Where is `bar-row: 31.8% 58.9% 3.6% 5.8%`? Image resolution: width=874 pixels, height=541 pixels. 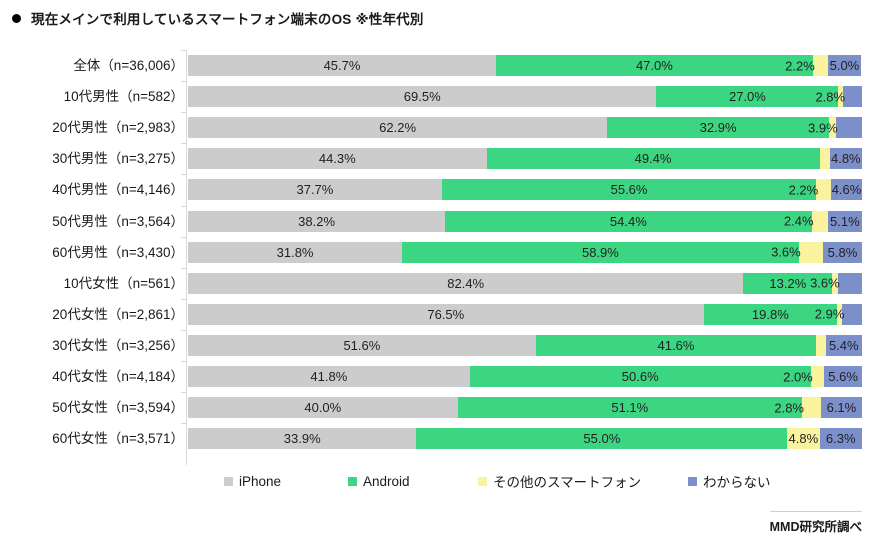
bar-row: 31.8% 58.9% 3.6% 5.8% is located at coordinates (525, 252).